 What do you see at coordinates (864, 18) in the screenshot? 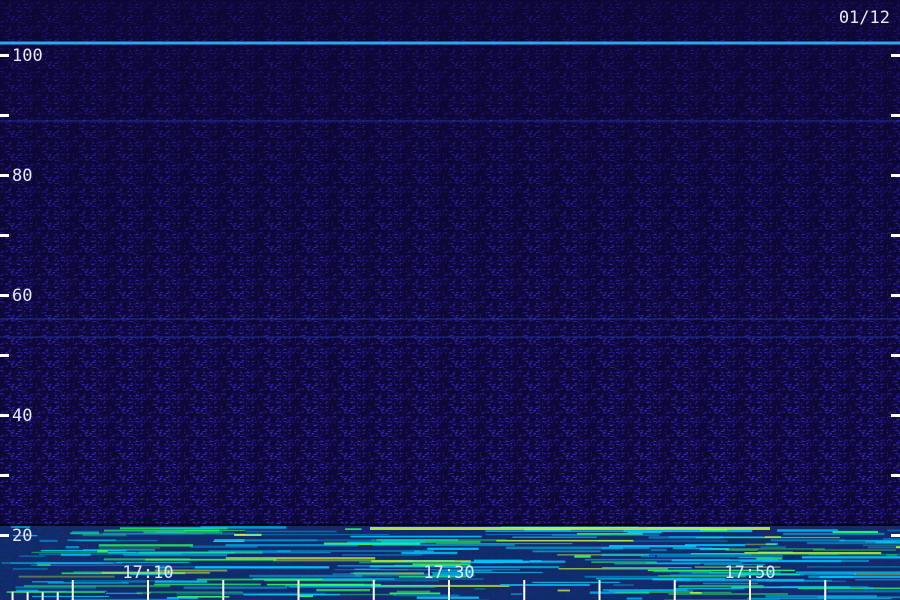
I see `date-label: 01/12` at bounding box center [864, 18].